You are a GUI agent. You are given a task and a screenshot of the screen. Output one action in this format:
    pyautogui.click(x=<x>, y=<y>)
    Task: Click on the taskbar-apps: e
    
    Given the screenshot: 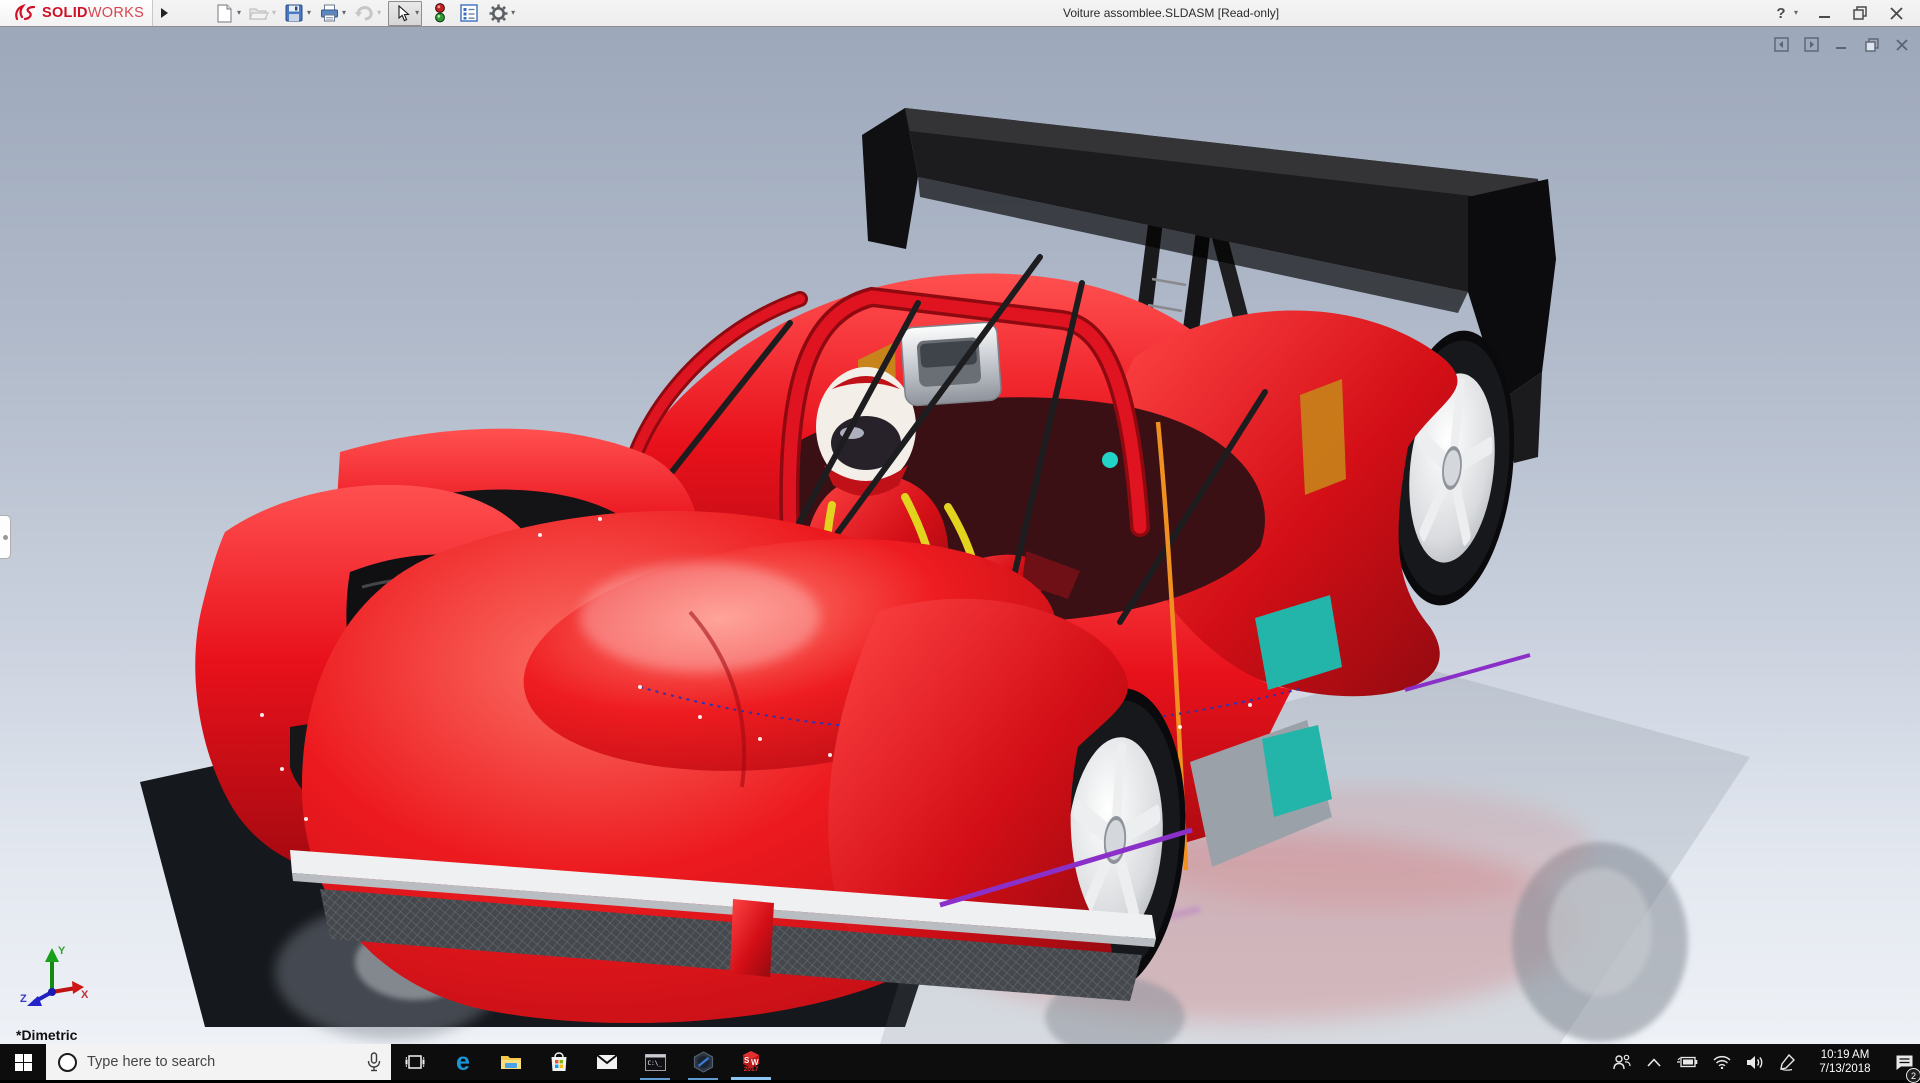 What is the action you would take?
    pyautogui.click(x=583, y=1062)
    